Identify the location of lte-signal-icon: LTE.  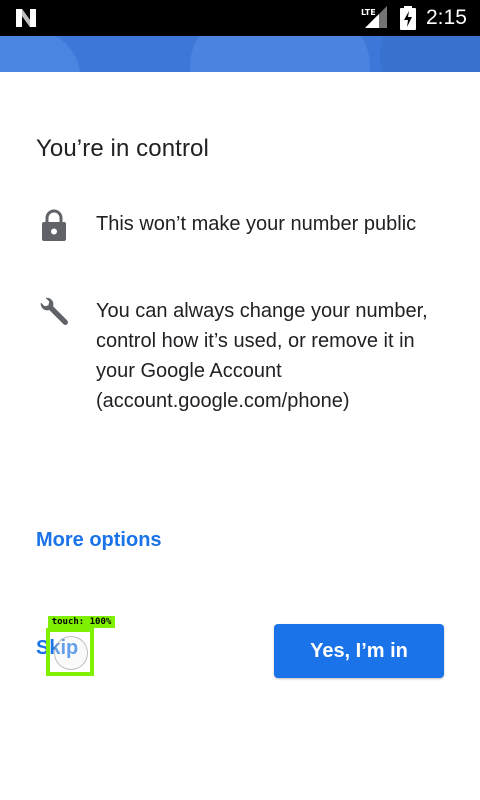
(374, 17).